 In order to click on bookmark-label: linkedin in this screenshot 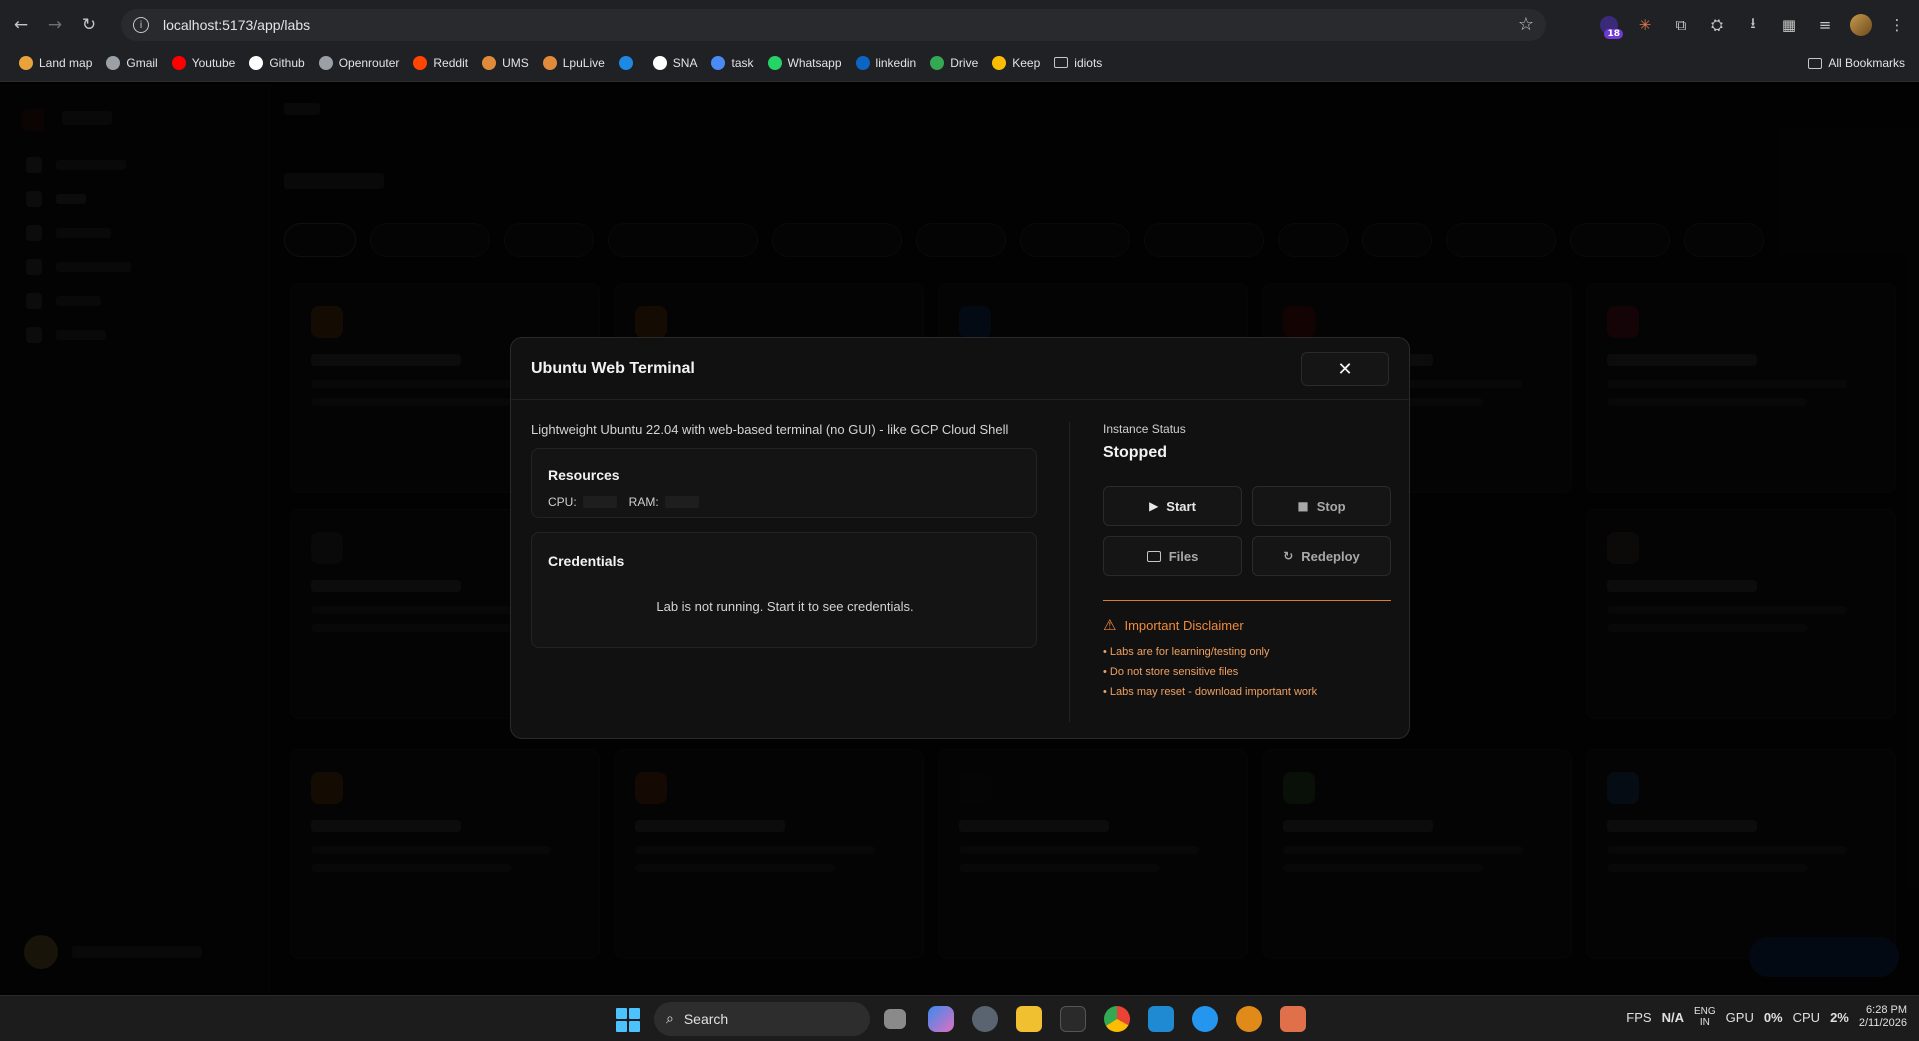, I will do `click(896, 62)`.